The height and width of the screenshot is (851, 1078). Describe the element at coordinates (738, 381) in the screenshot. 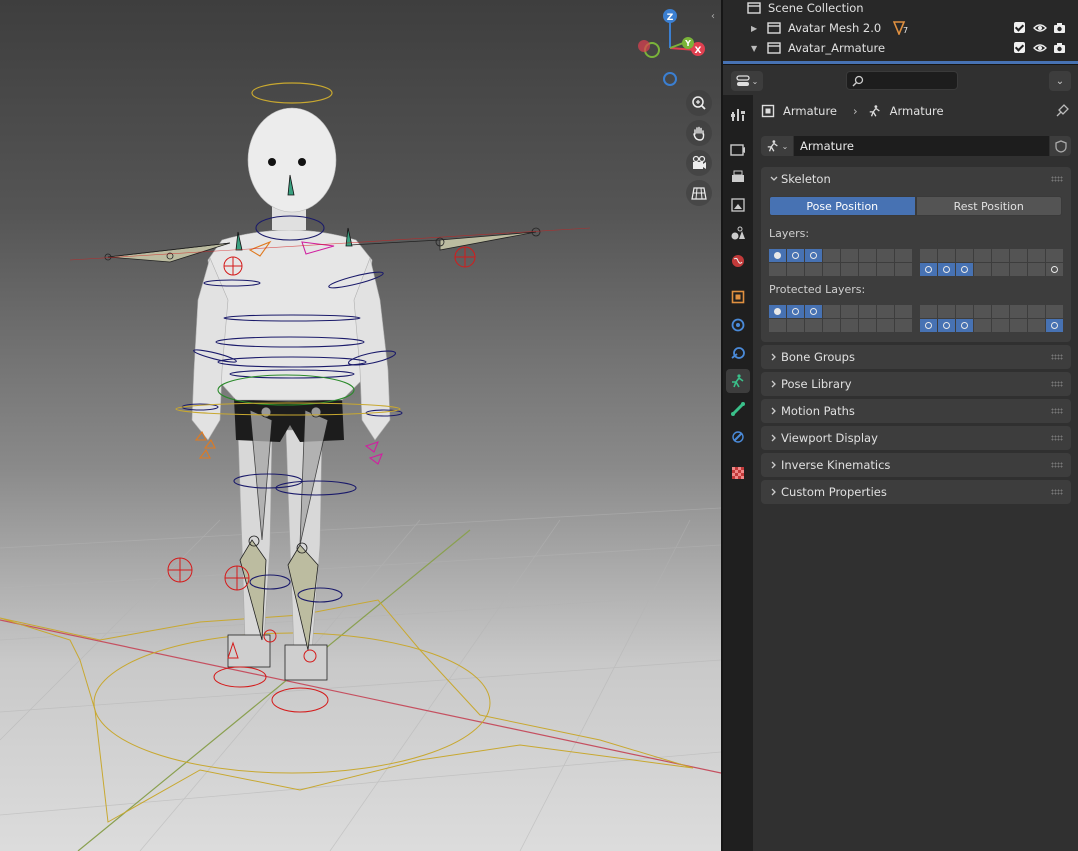

I see `armature-data-icon` at that location.